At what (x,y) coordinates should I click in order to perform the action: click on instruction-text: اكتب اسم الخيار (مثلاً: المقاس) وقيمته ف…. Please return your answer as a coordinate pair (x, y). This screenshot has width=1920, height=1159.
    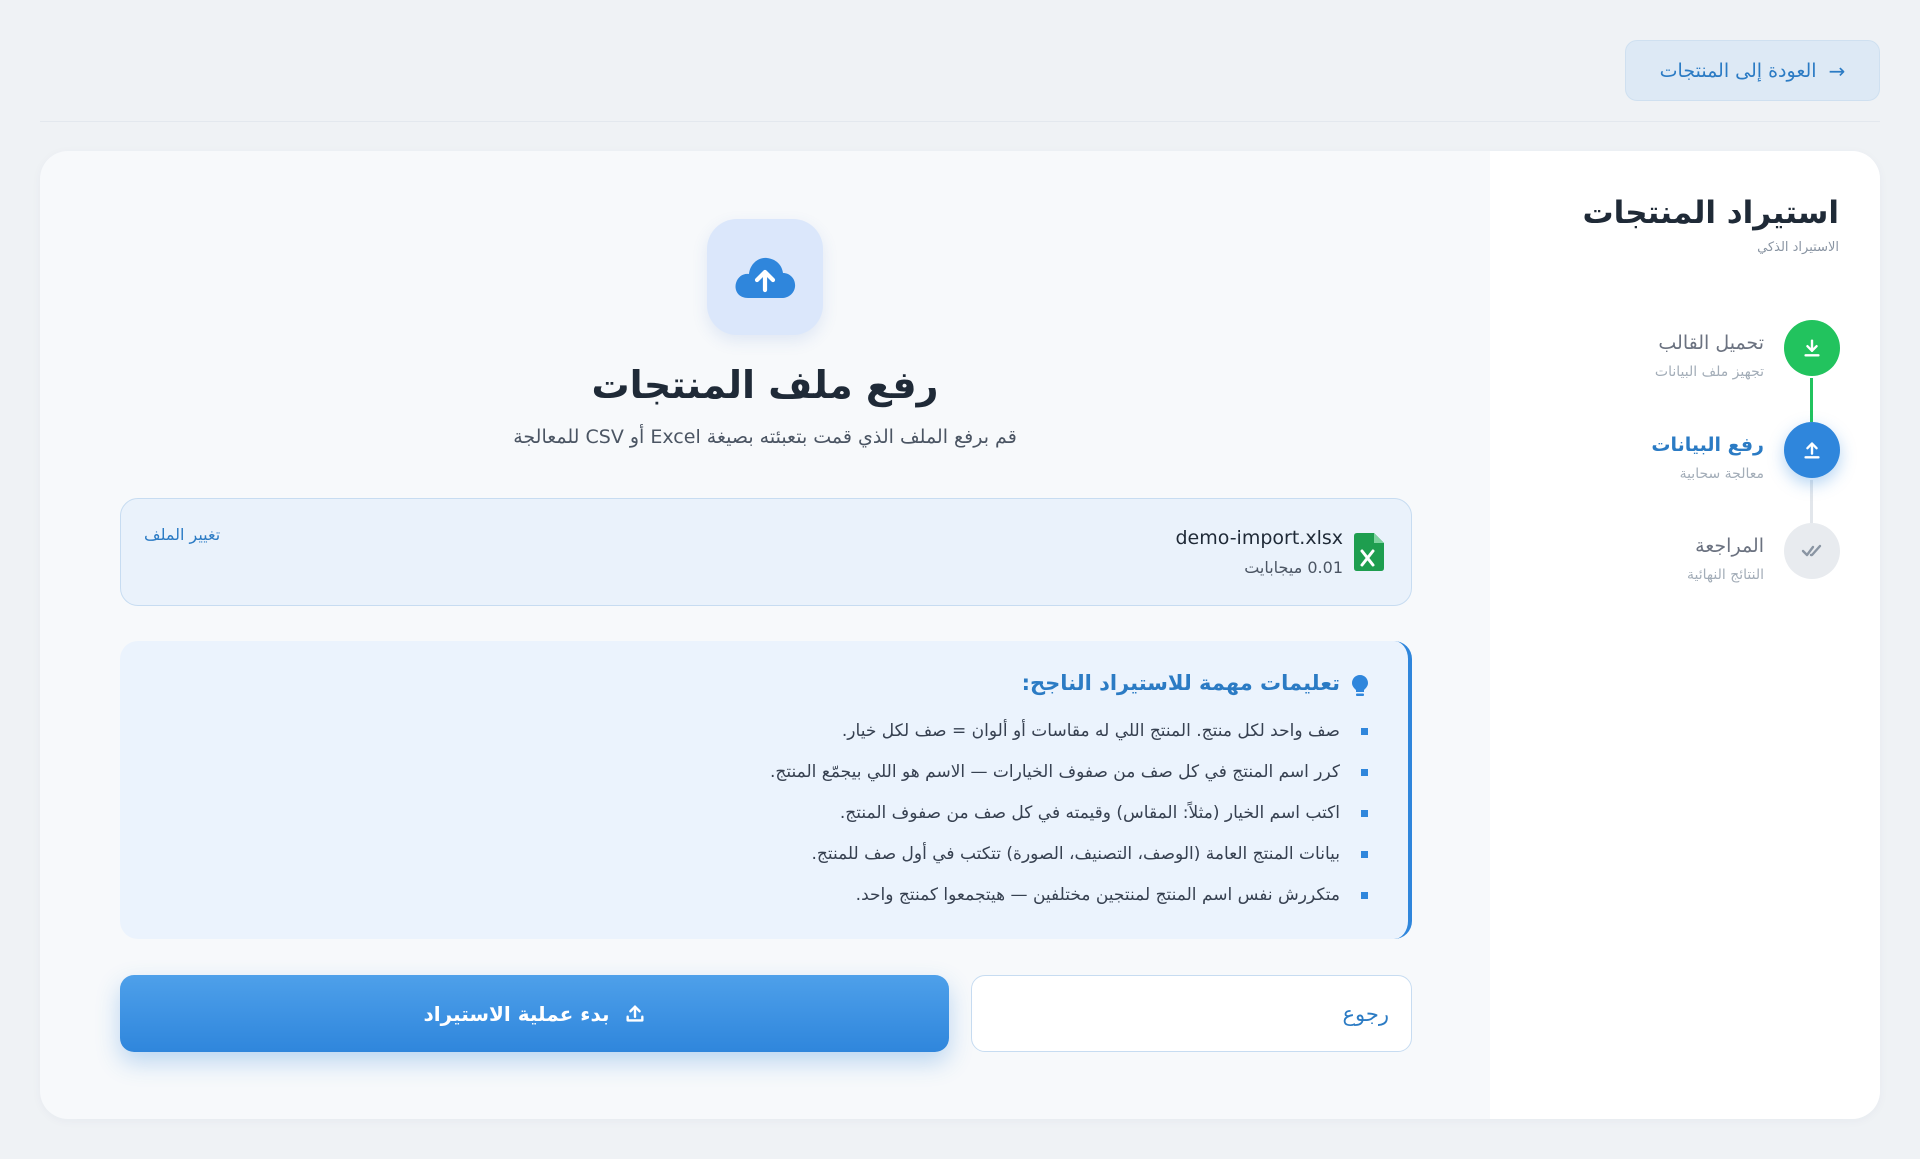
    Looking at the image, I should click on (1089, 813).